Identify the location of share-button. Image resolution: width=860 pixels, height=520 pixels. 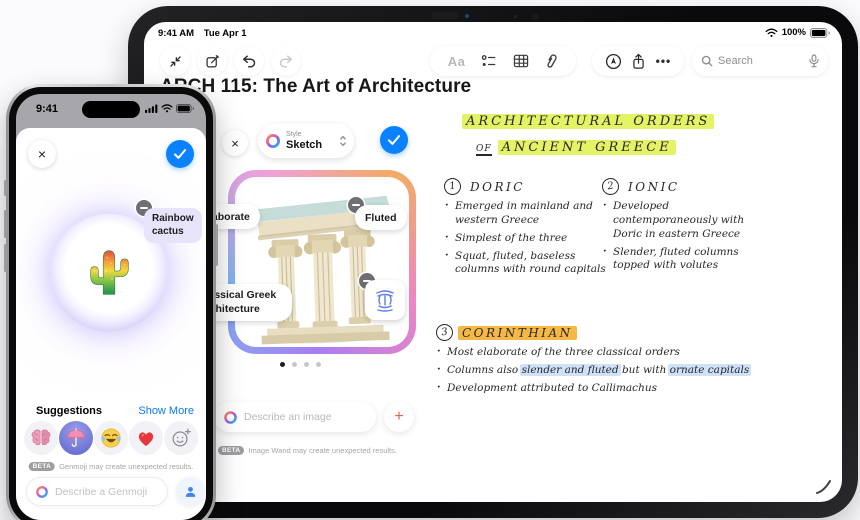
(638, 61).